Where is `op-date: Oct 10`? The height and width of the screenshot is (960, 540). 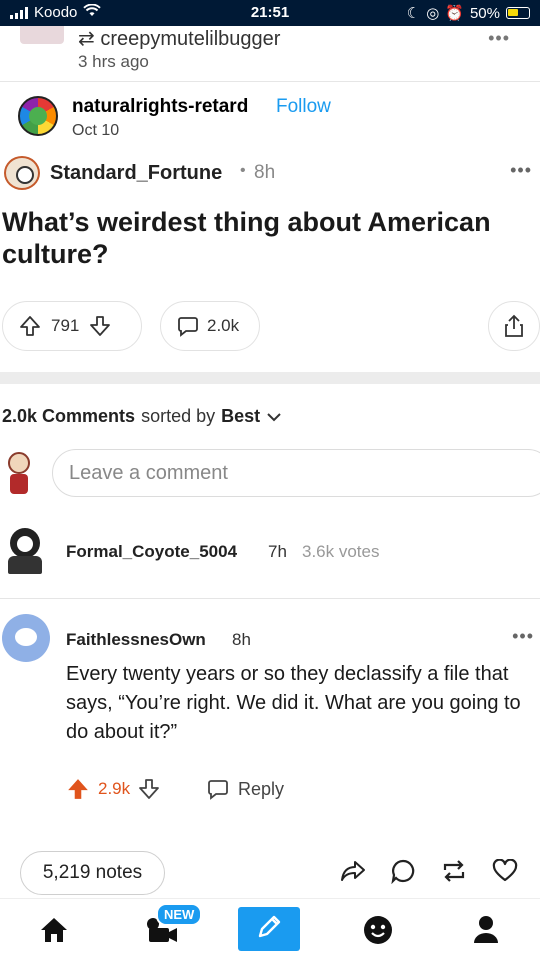 op-date: Oct 10 is located at coordinates (96, 130).